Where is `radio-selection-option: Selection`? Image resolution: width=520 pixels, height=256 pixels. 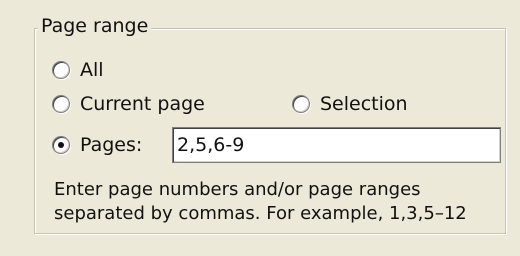
radio-selection-option: Selection is located at coordinates (350, 104).